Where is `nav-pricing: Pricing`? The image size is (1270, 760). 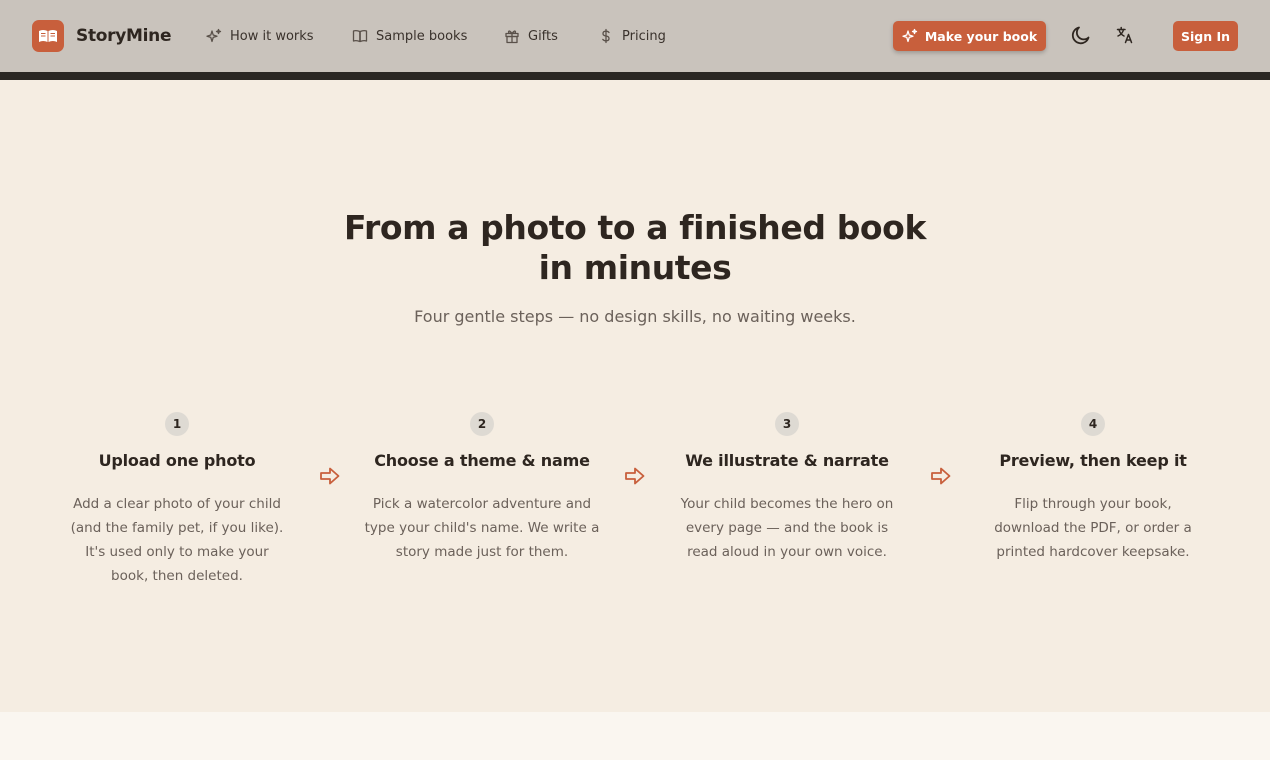
nav-pricing: Pricing is located at coordinates (632, 36).